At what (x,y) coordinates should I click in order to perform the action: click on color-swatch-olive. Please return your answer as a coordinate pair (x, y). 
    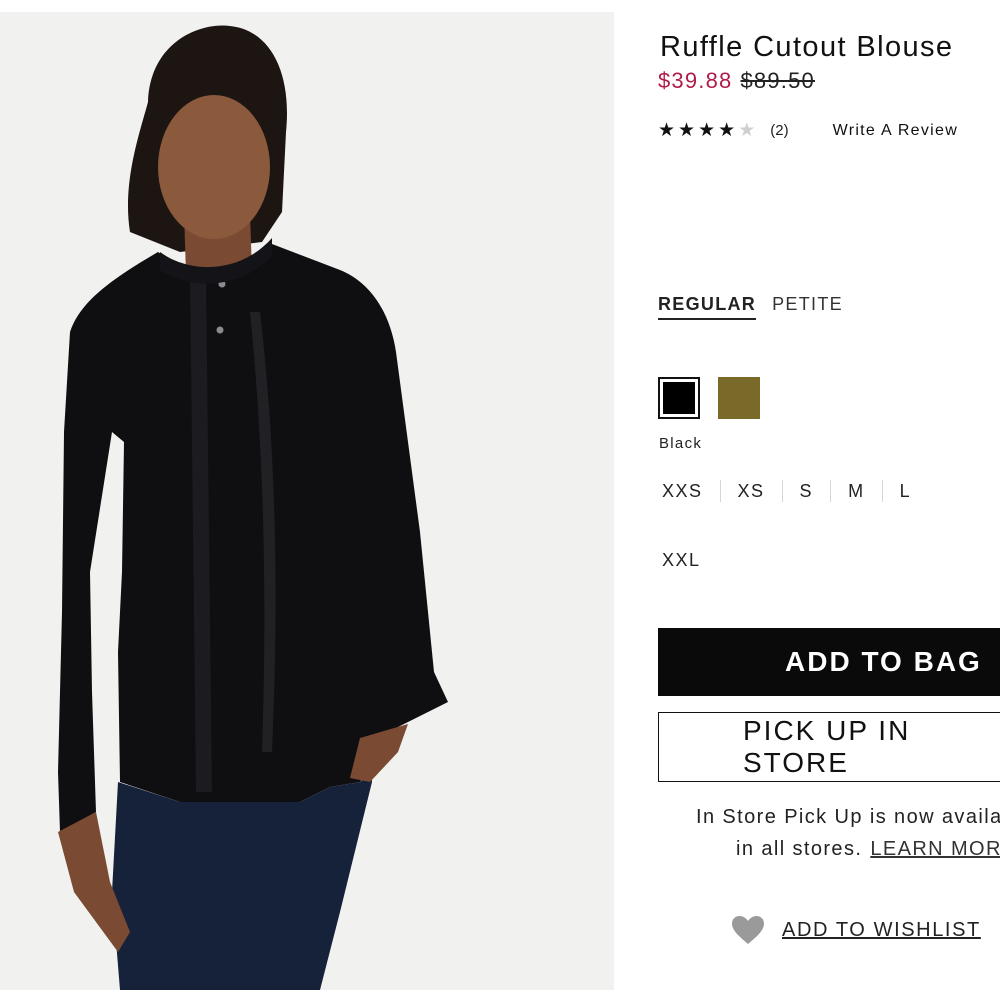
    Looking at the image, I should click on (739, 398).